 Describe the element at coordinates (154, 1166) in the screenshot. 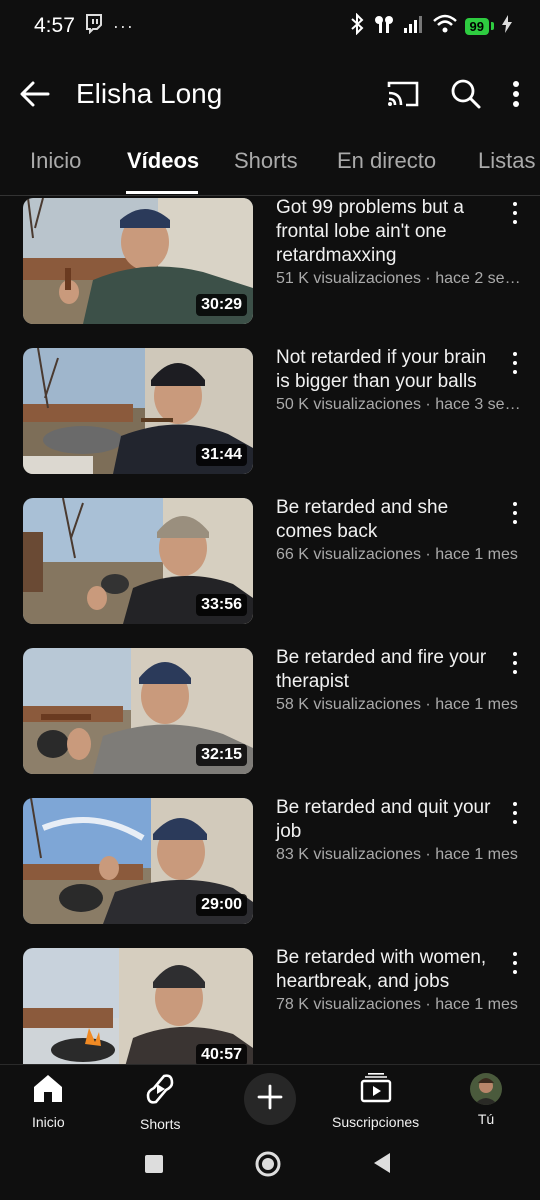

I see `square-icon` at that location.